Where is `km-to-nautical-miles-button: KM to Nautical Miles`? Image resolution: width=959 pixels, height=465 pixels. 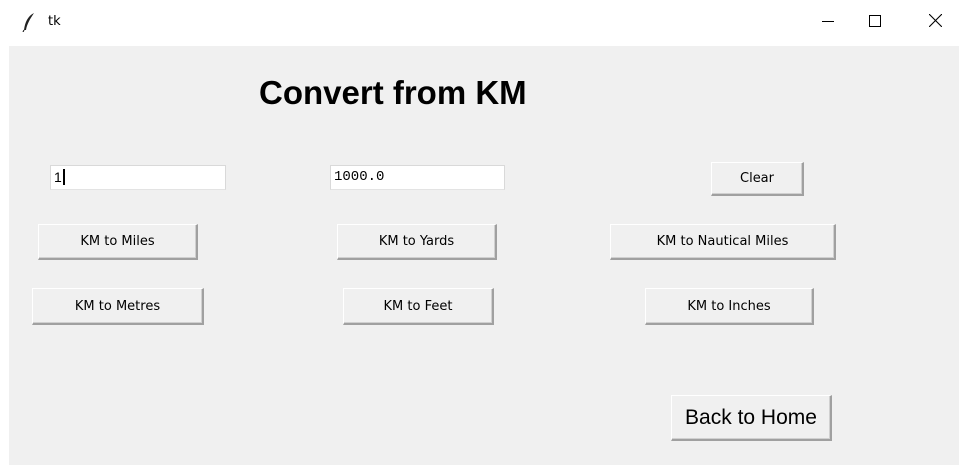
km-to-nautical-miles-button: KM to Nautical Miles is located at coordinates (723, 242).